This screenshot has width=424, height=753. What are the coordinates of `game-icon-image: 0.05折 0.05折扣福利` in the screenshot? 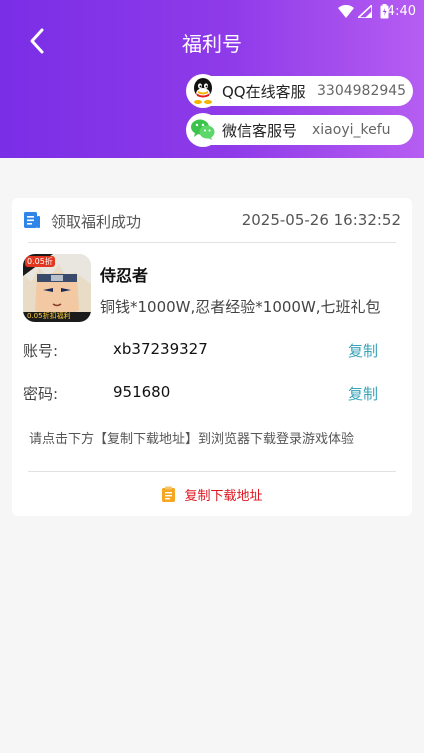 It's located at (57, 288).